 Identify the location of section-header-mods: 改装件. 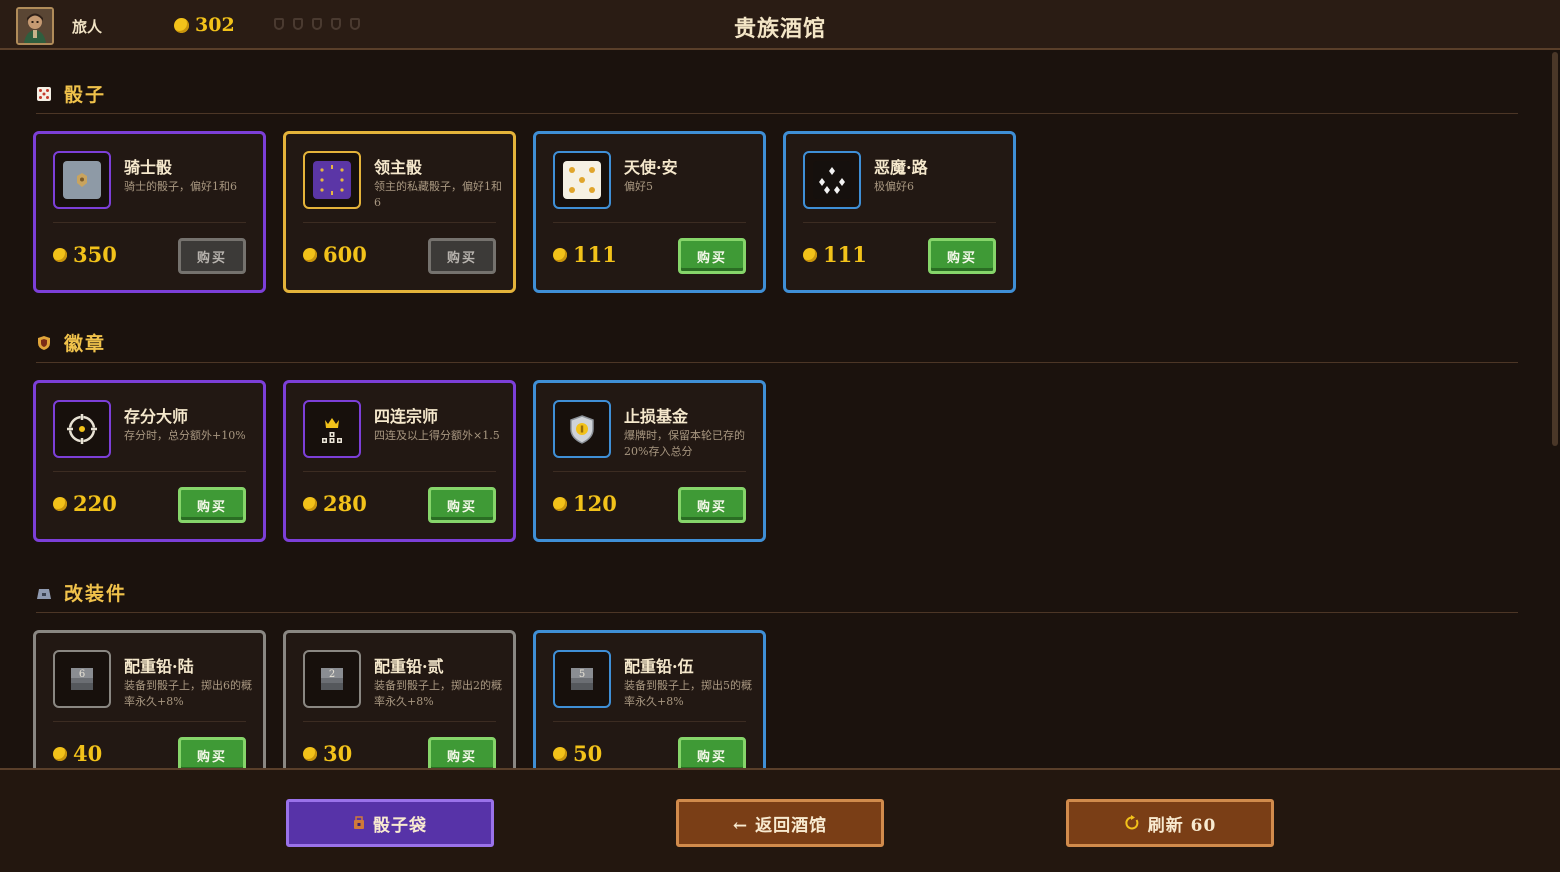
(81, 592).